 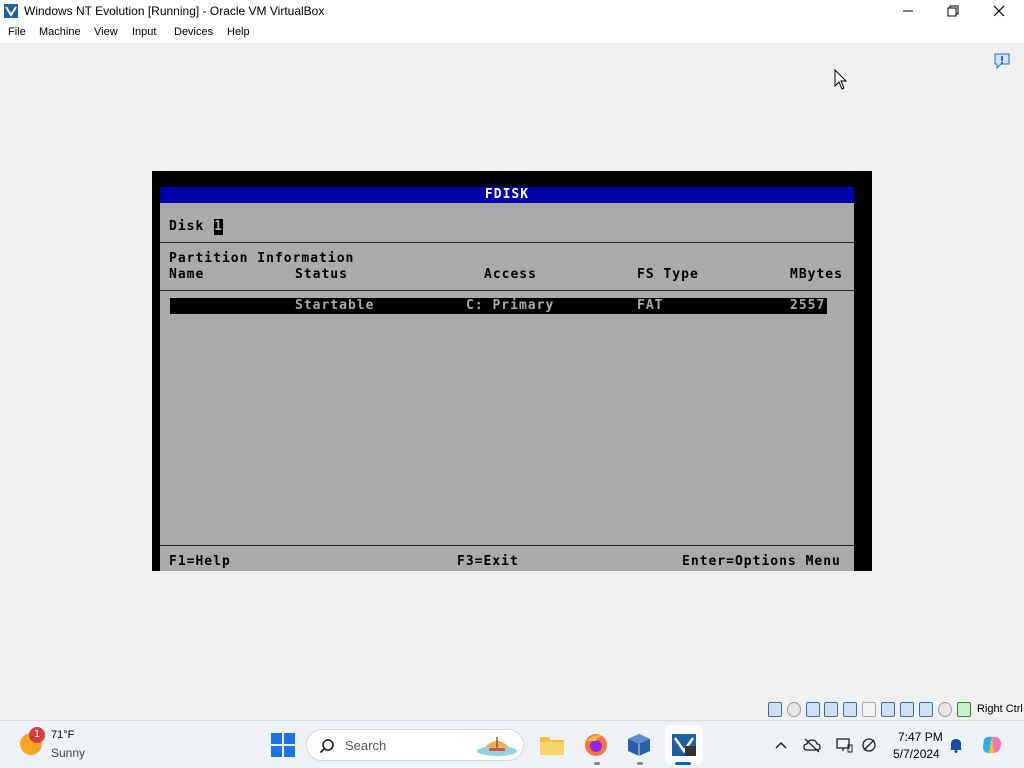 I want to click on column-header-access: Access, so click(x=510, y=274).